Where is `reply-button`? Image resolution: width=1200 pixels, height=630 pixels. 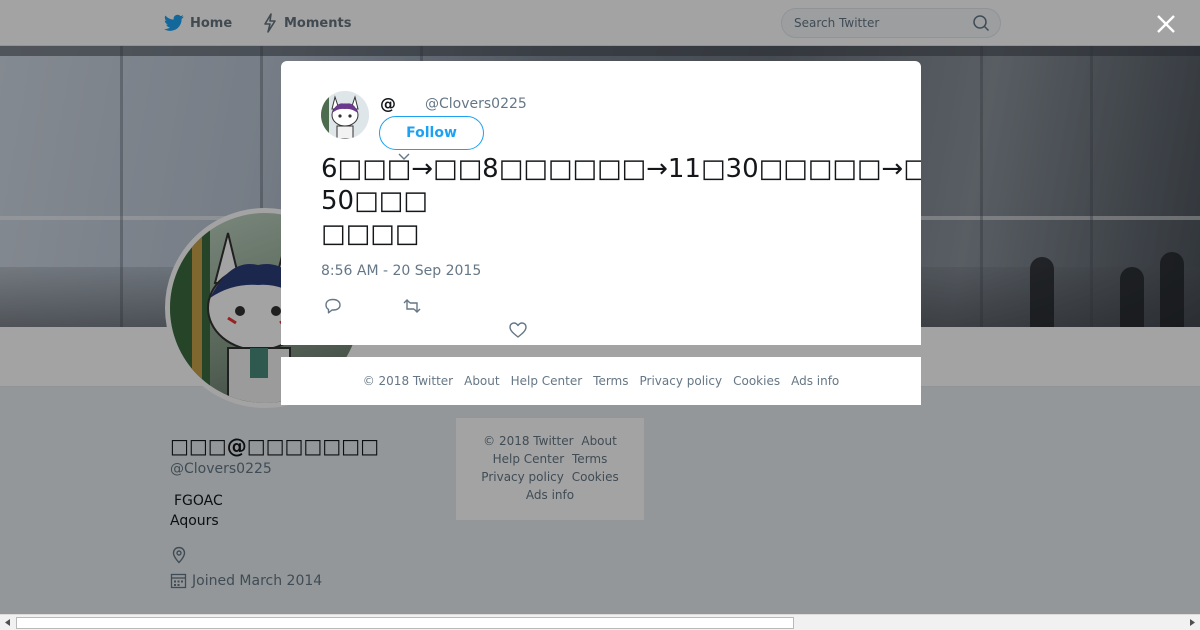 reply-button is located at coordinates (333, 306).